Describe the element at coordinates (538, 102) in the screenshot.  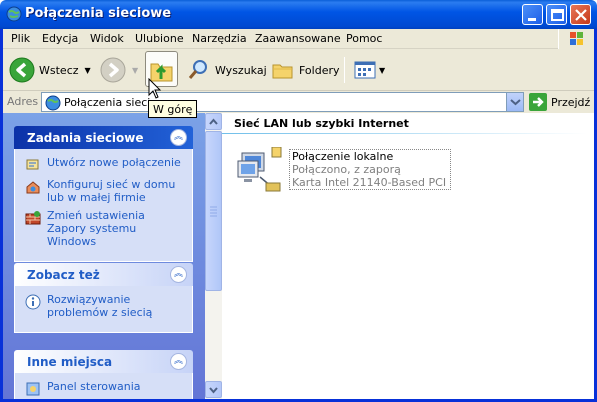
I see `go-arrow-icon` at that location.